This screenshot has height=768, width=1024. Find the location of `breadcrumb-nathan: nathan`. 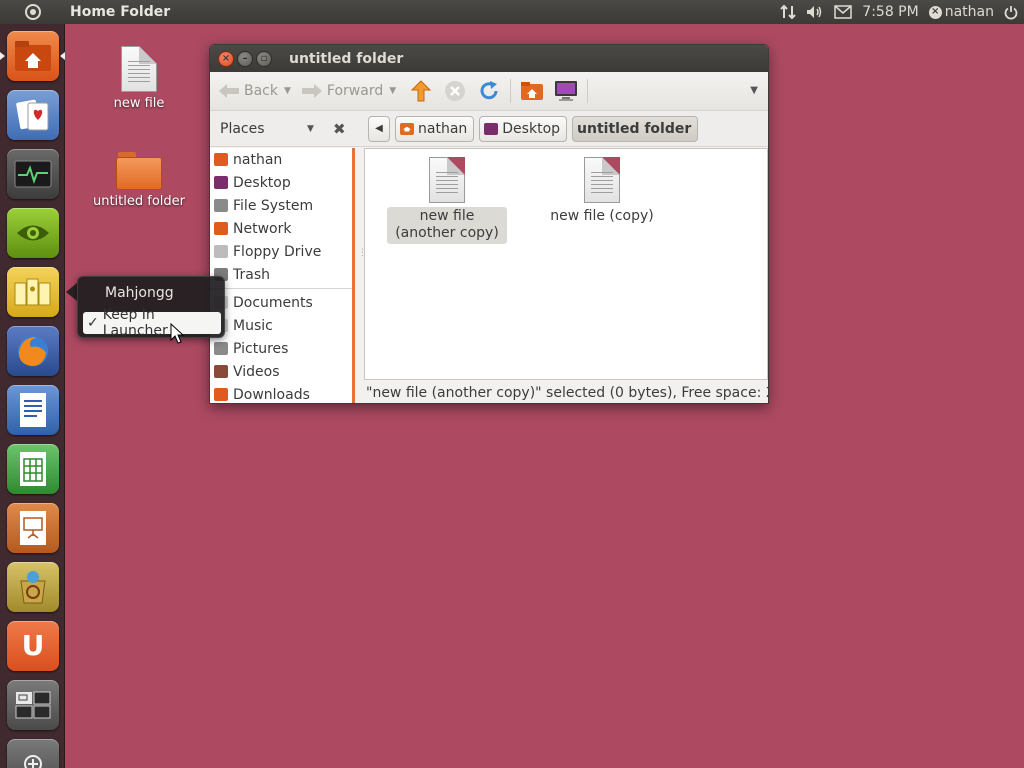

breadcrumb-nathan: nathan is located at coordinates (435, 128).